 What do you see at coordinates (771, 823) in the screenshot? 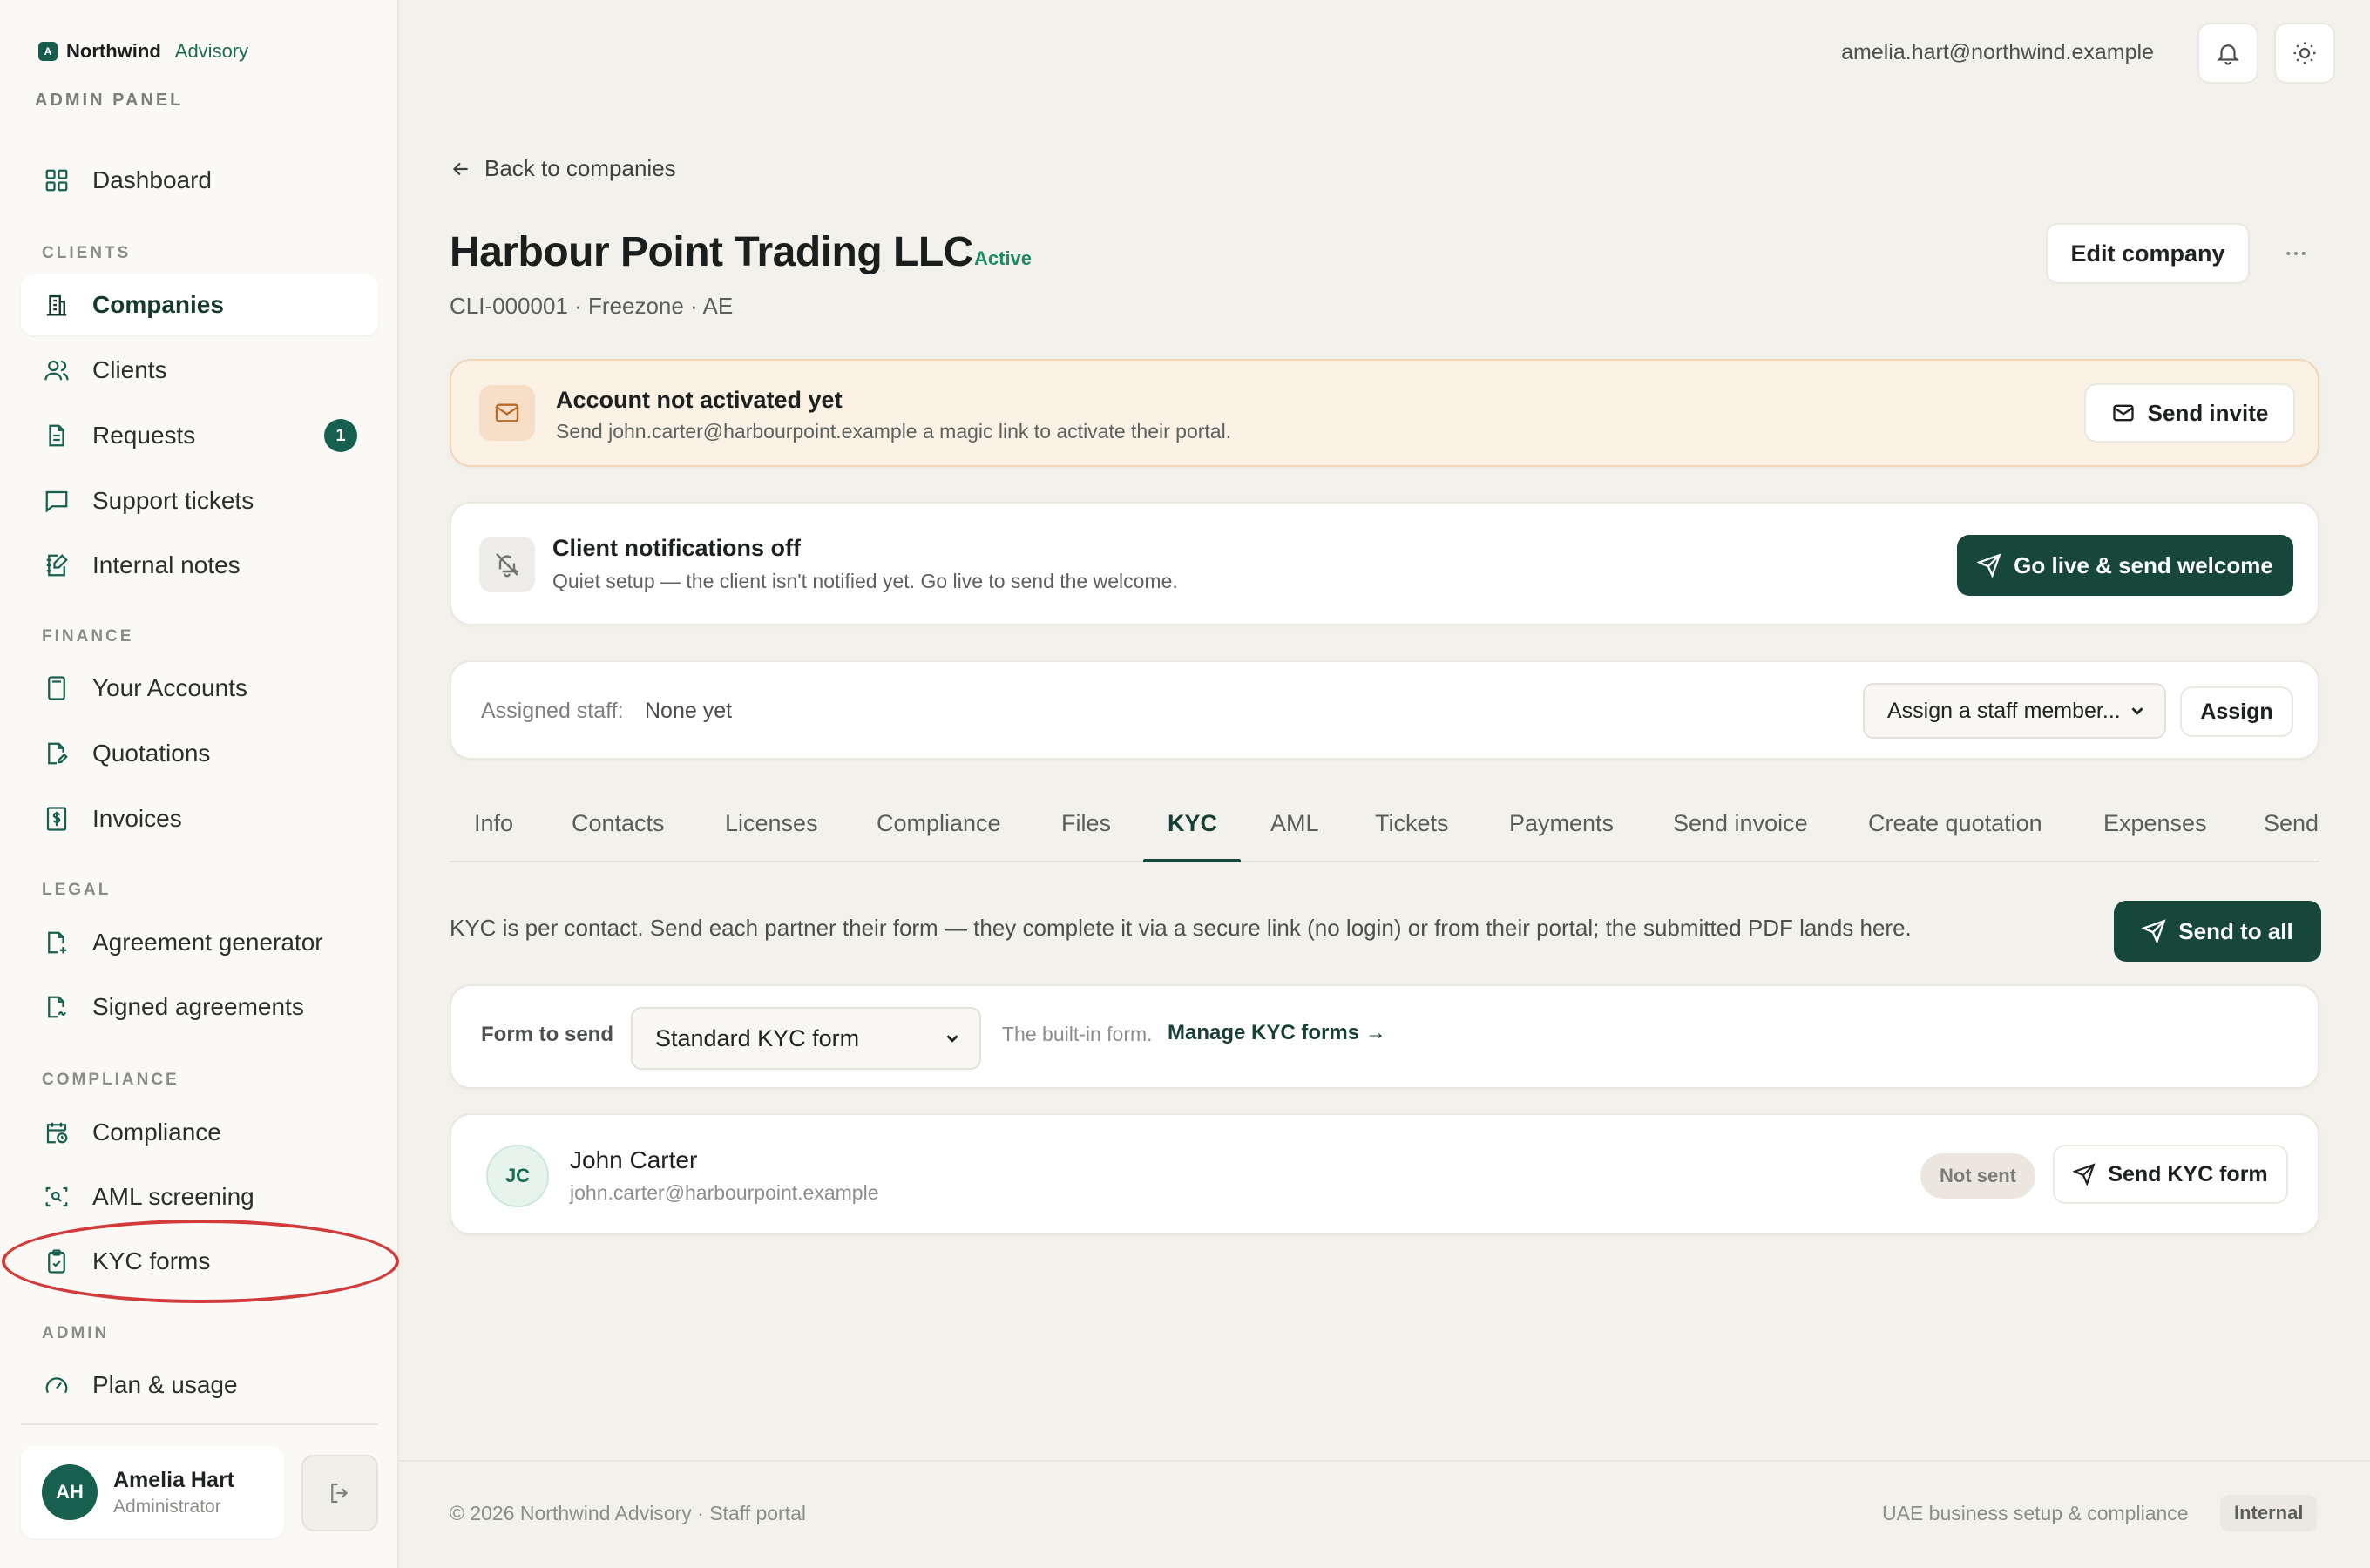
I see `tab-licenses: Licenses` at bounding box center [771, 823].